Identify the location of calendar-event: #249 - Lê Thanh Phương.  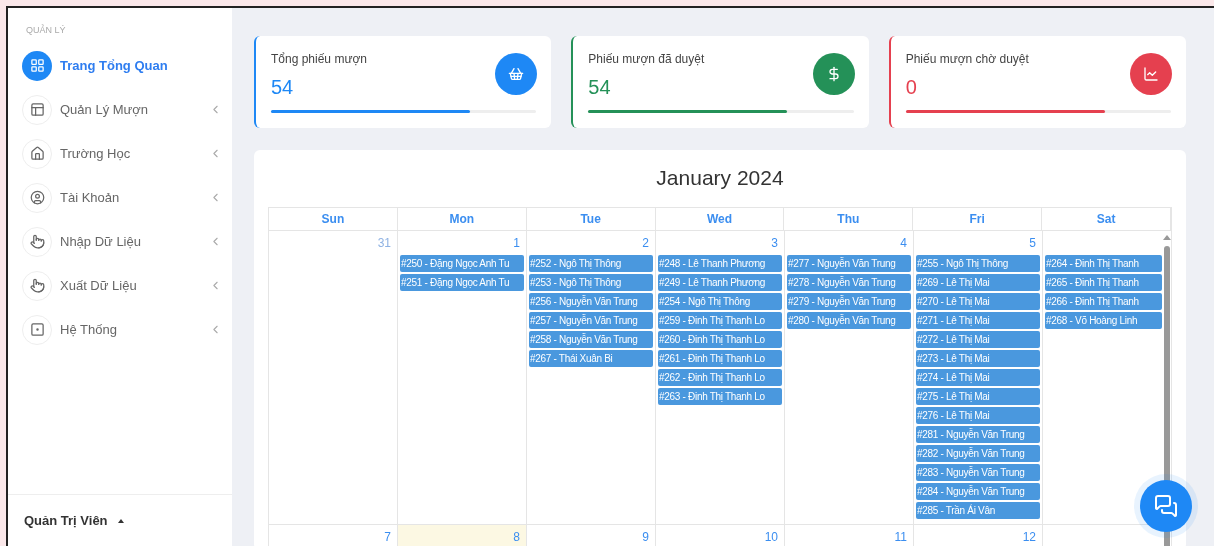
(720, 282).